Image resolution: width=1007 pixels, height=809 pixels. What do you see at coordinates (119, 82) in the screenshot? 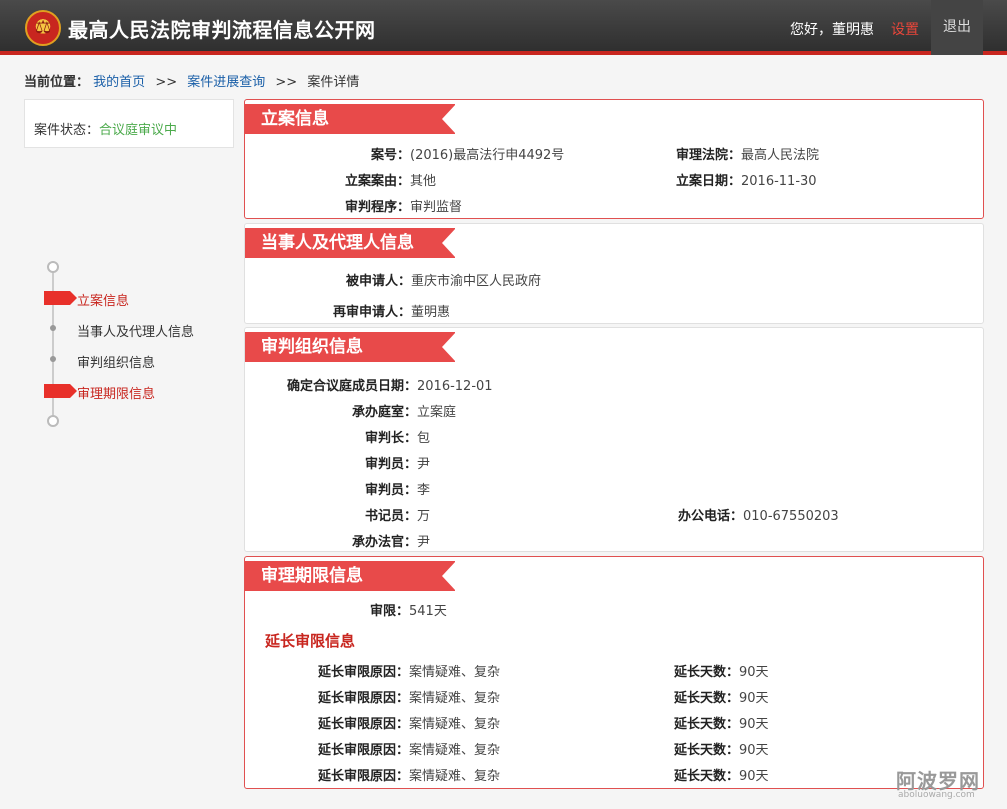
I see `breadcrumb-home-link: 我的首页` at bounding box center [119, 82].